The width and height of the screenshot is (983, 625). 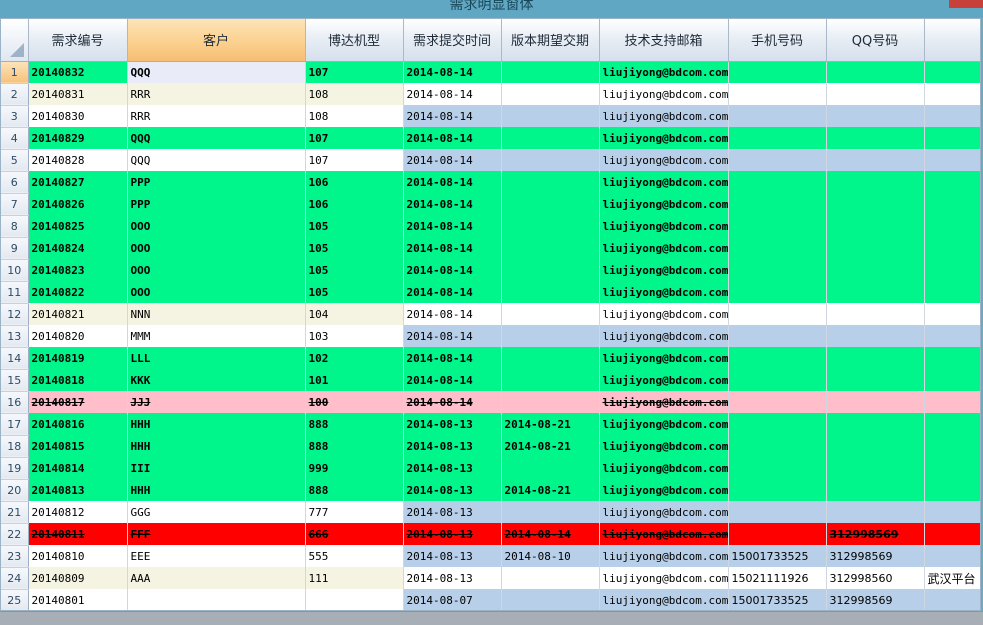 I want to click on row-number: 12, so click(x=15, y=314).